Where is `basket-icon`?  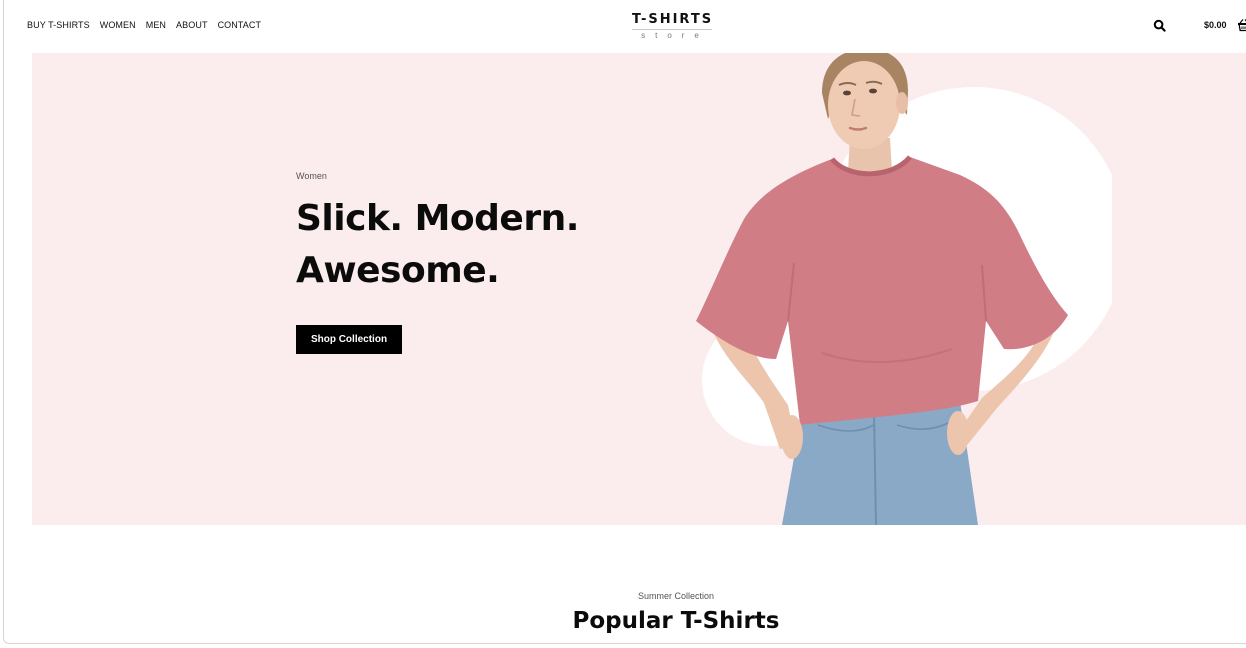 basket-icon is located at coordinates (1241, 25).